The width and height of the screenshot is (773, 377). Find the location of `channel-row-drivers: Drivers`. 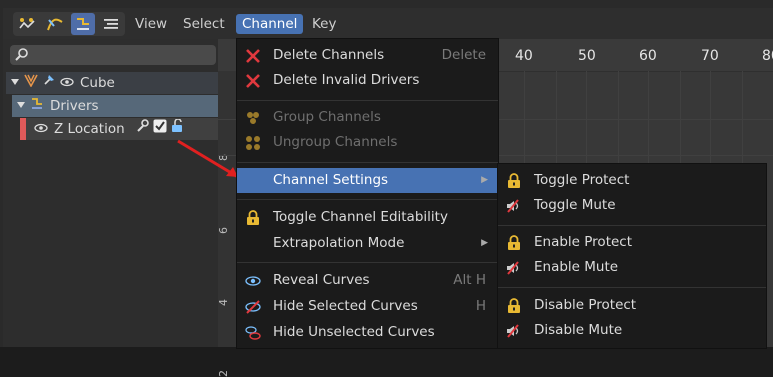

channel-row-drivers: Drivers is located at coordinates (115, 106).